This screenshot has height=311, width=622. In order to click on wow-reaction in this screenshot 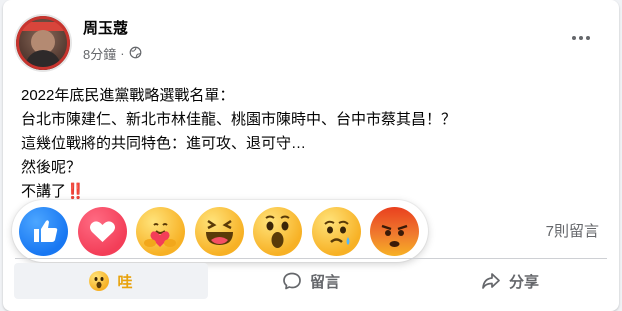, I will do `click(277, 231)`.